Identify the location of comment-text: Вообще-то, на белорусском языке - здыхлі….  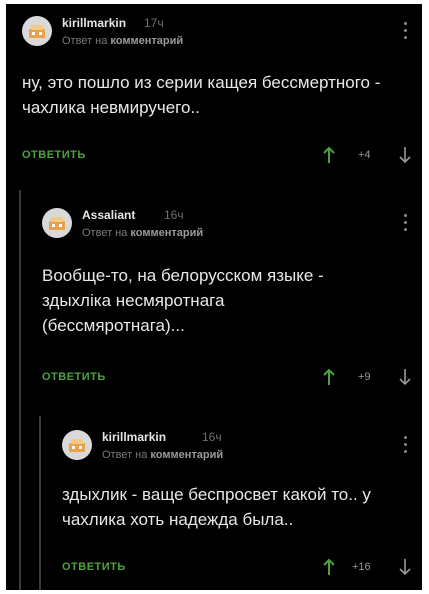
(183, 300).